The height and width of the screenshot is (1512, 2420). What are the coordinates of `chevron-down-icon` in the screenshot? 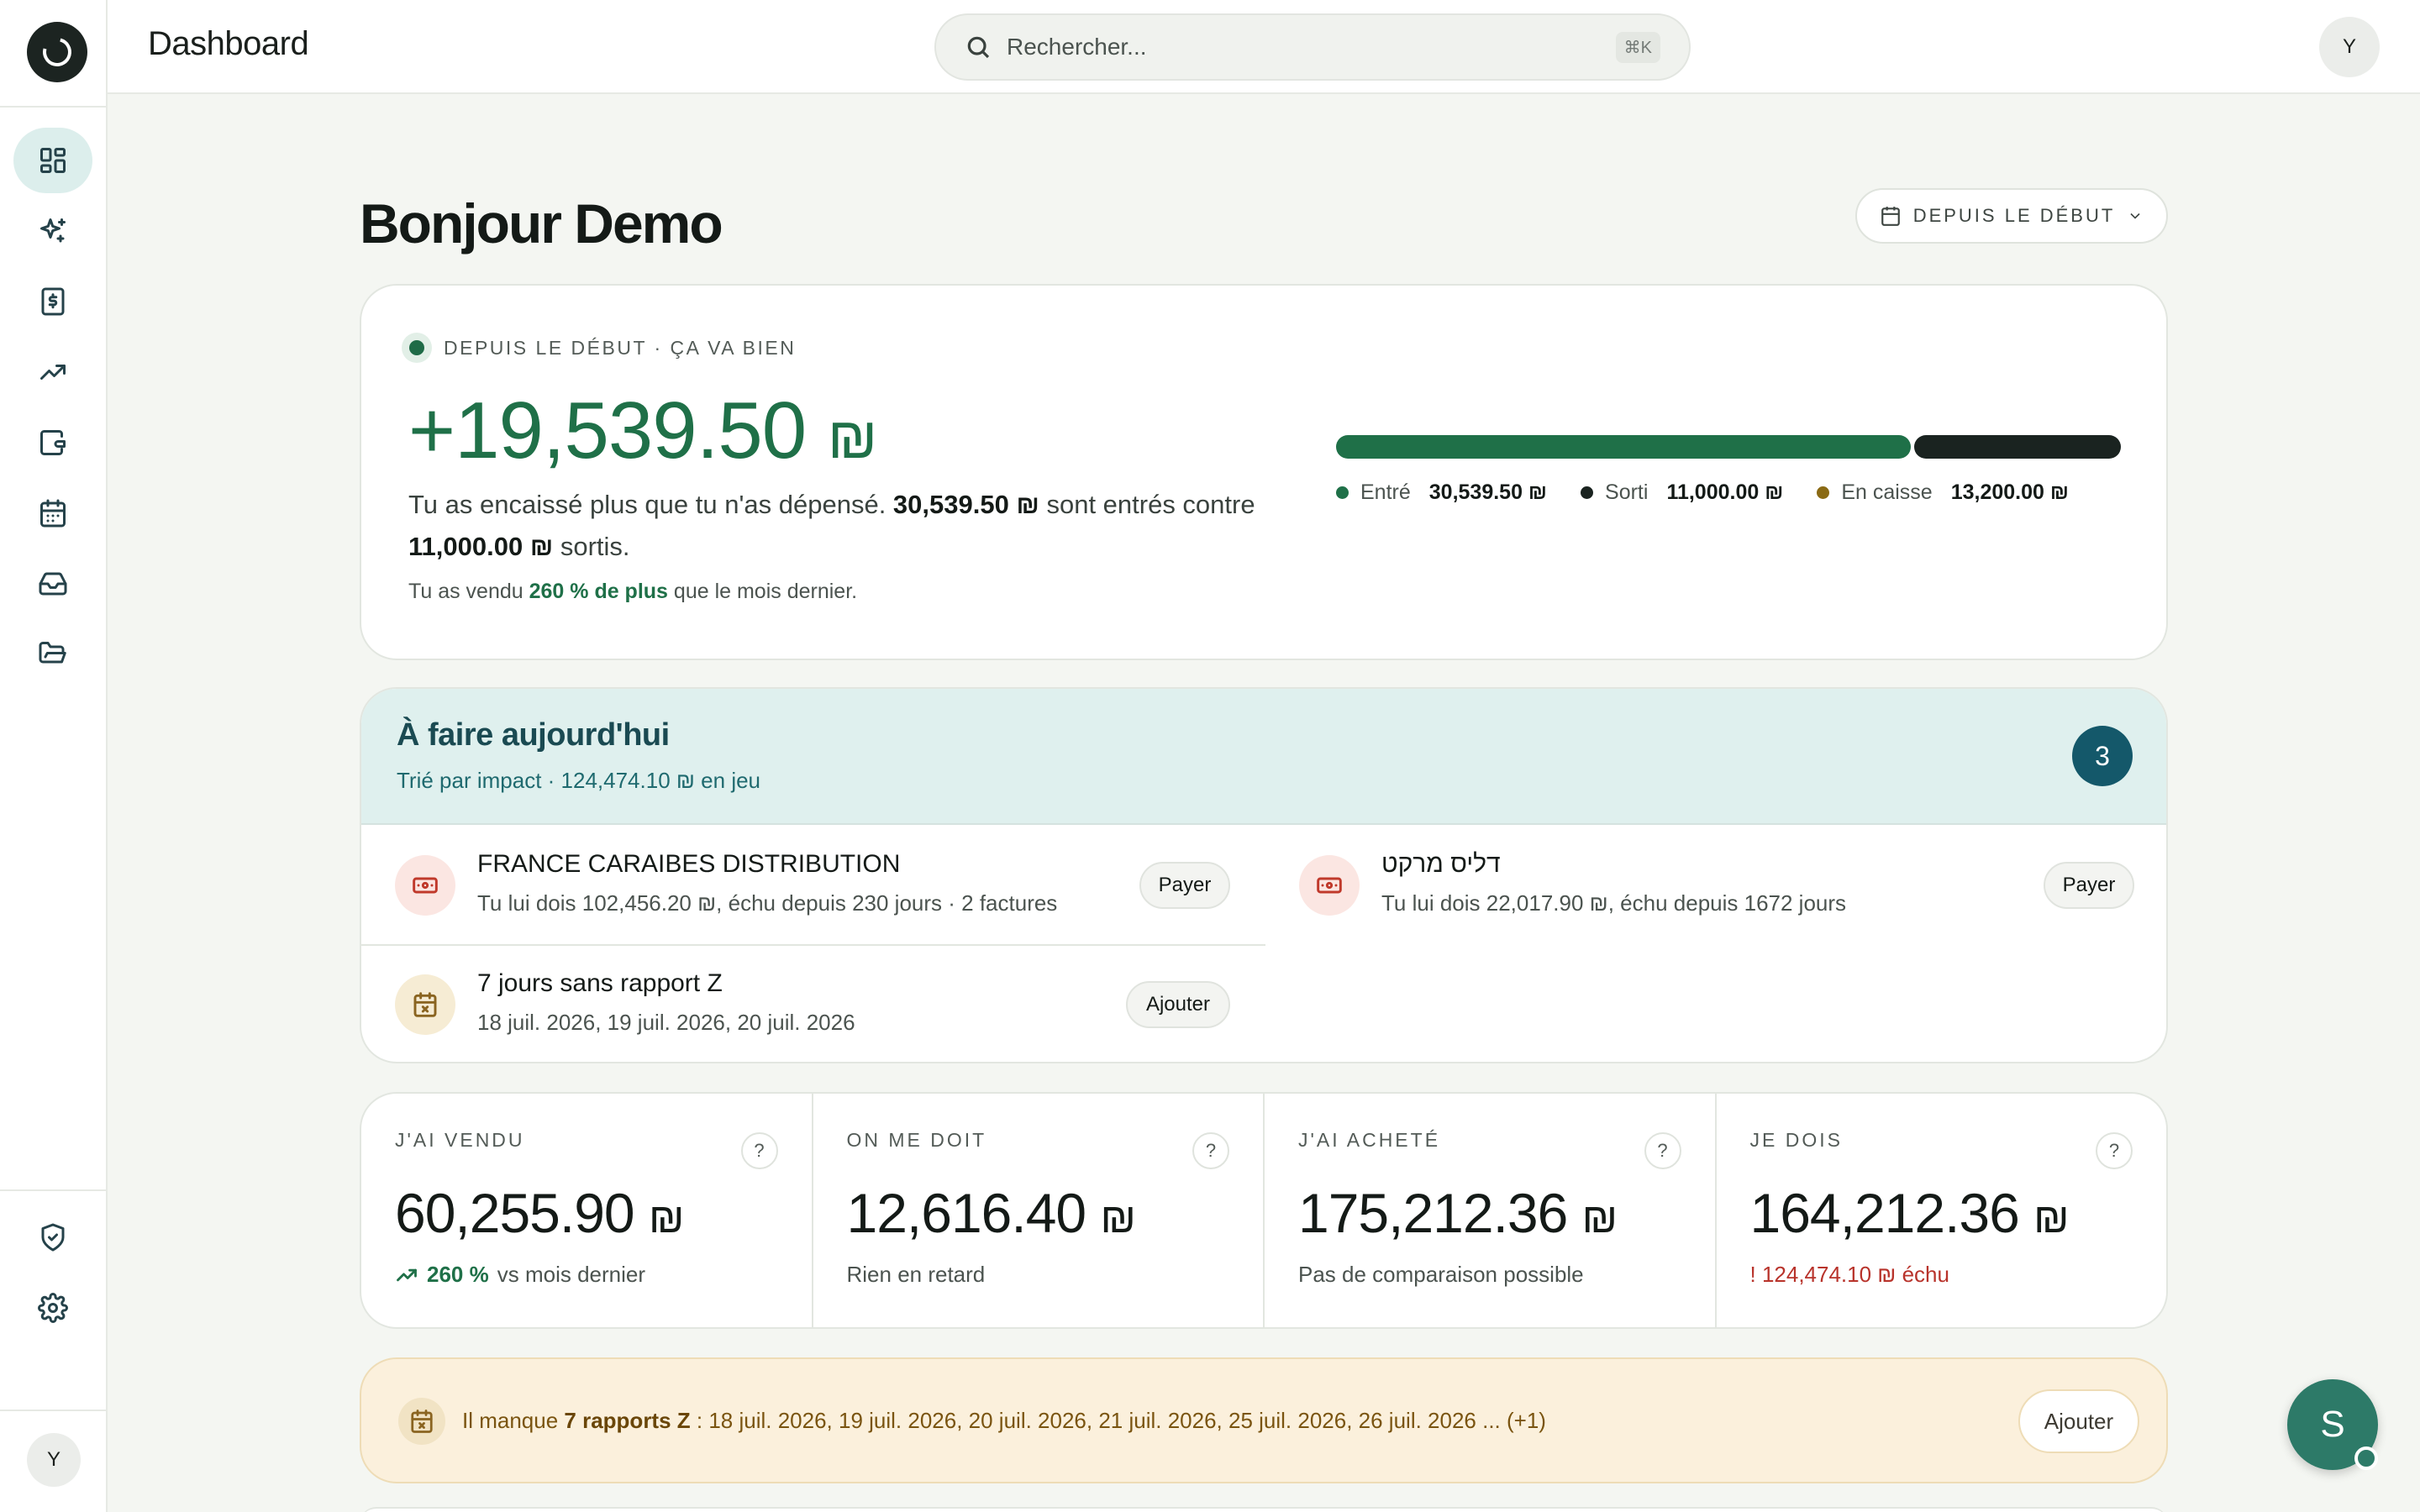 It's located at (2135, 216).